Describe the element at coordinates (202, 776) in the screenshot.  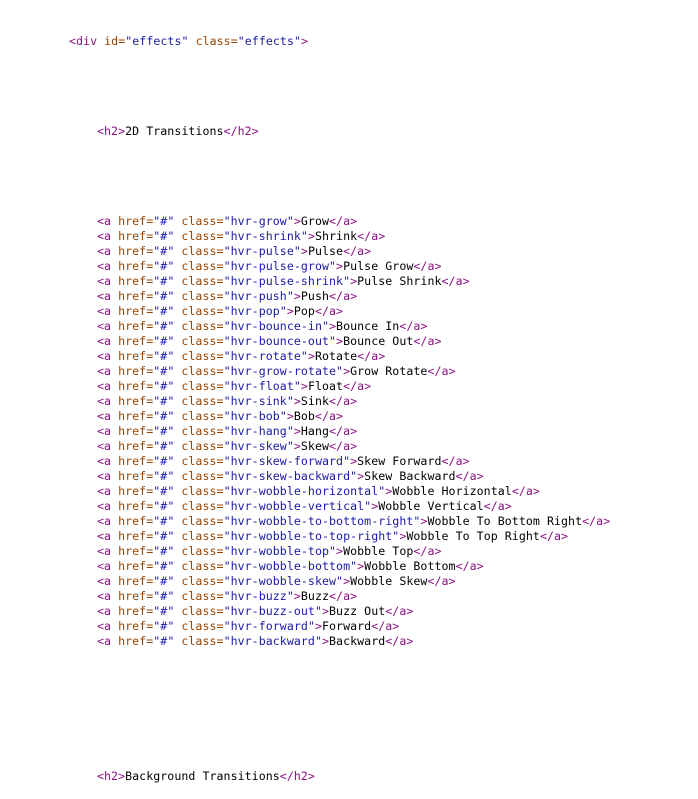
I see `section-heading-background: Background Transitions` at that location.